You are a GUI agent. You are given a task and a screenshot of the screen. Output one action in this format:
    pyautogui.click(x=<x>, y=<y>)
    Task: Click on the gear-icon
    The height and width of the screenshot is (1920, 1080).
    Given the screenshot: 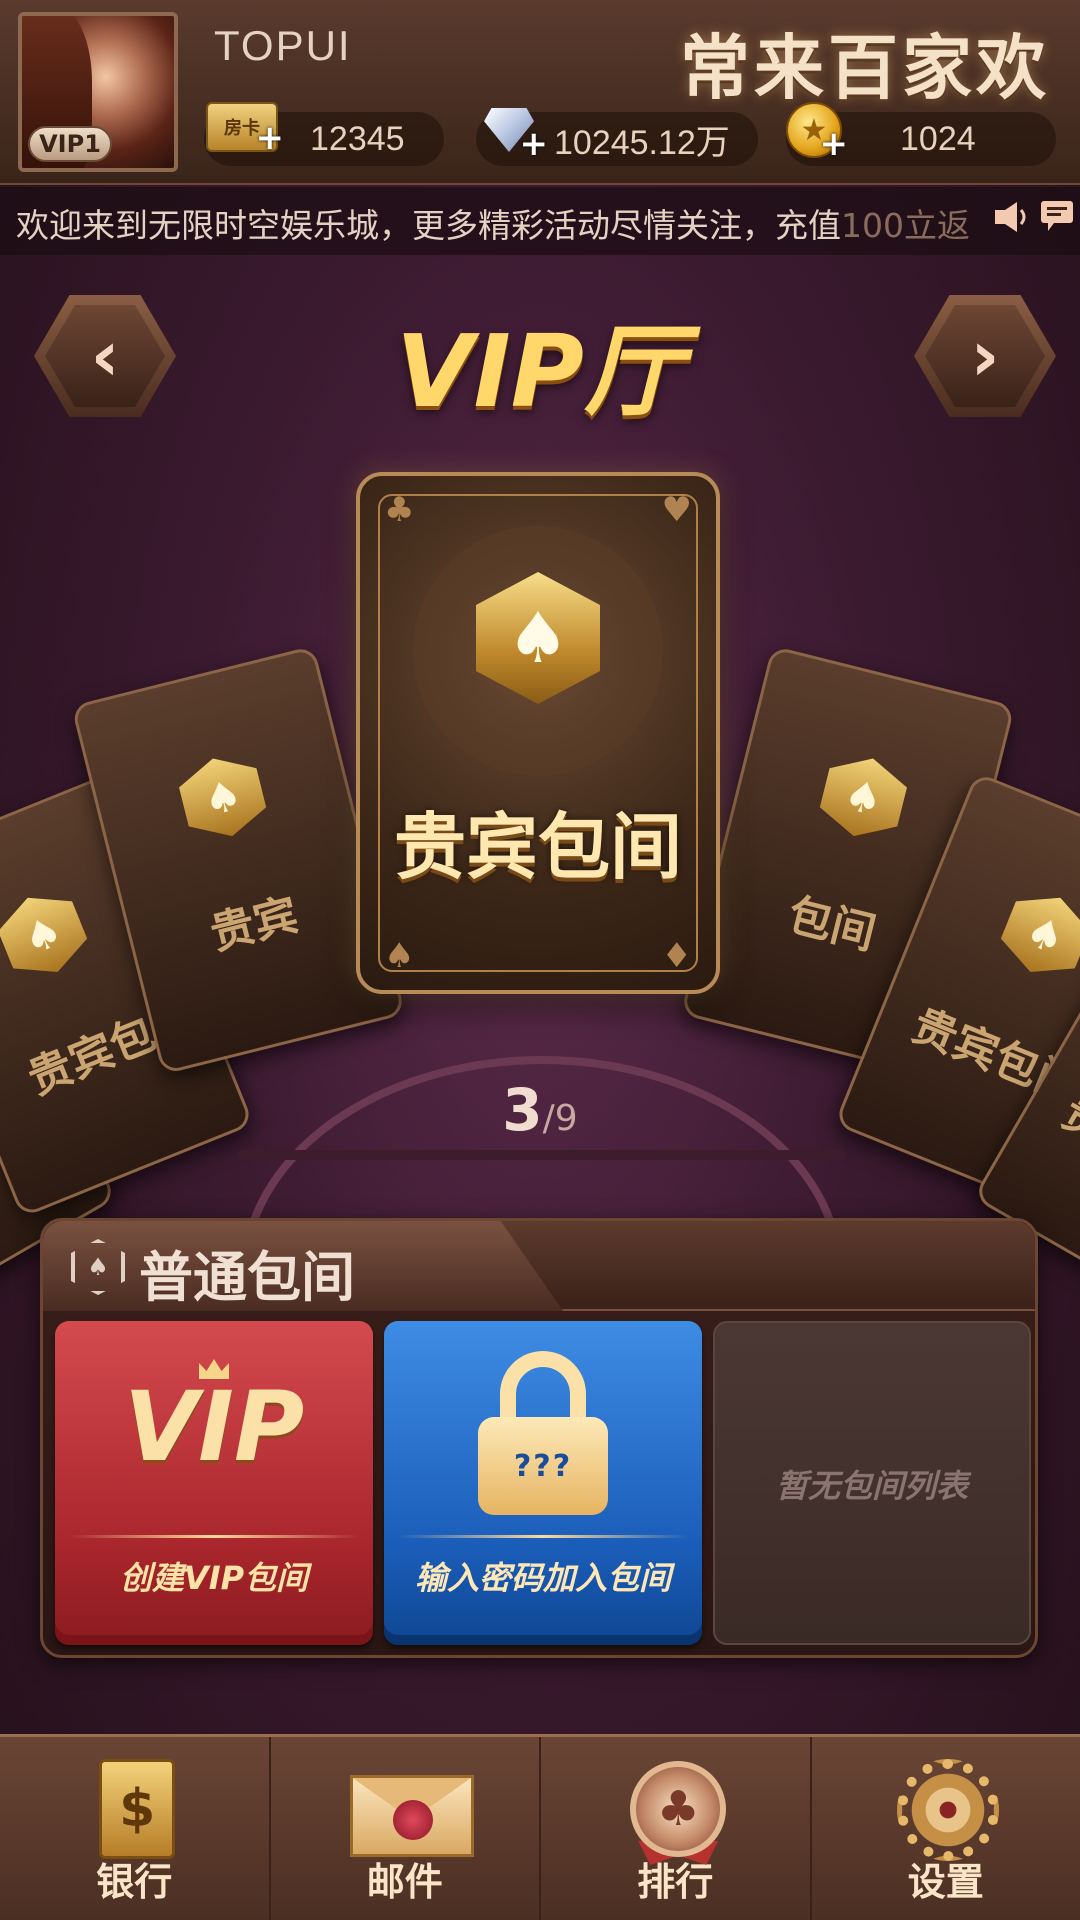 What is the action you would take?
    pyautogui.click(x=947, y=1810)
    